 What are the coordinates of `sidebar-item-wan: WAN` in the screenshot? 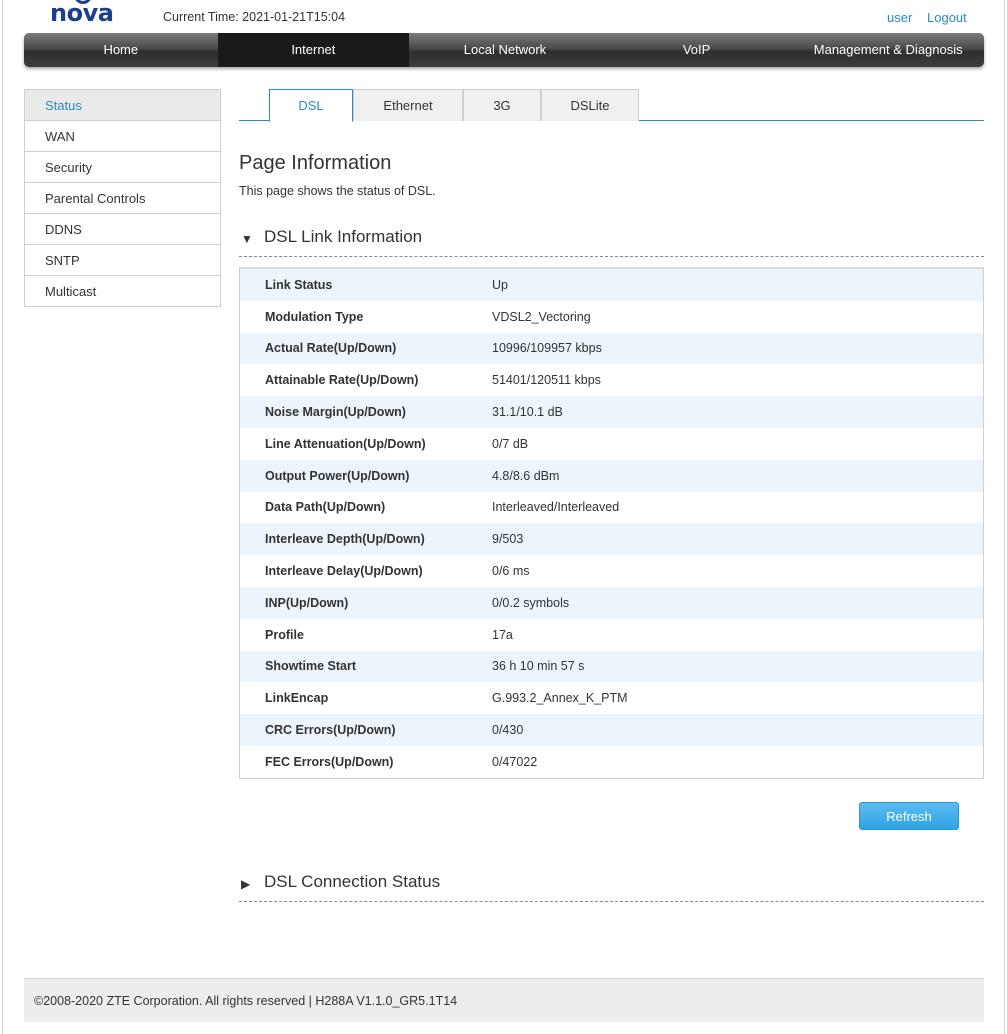 It's located at (122, 136).